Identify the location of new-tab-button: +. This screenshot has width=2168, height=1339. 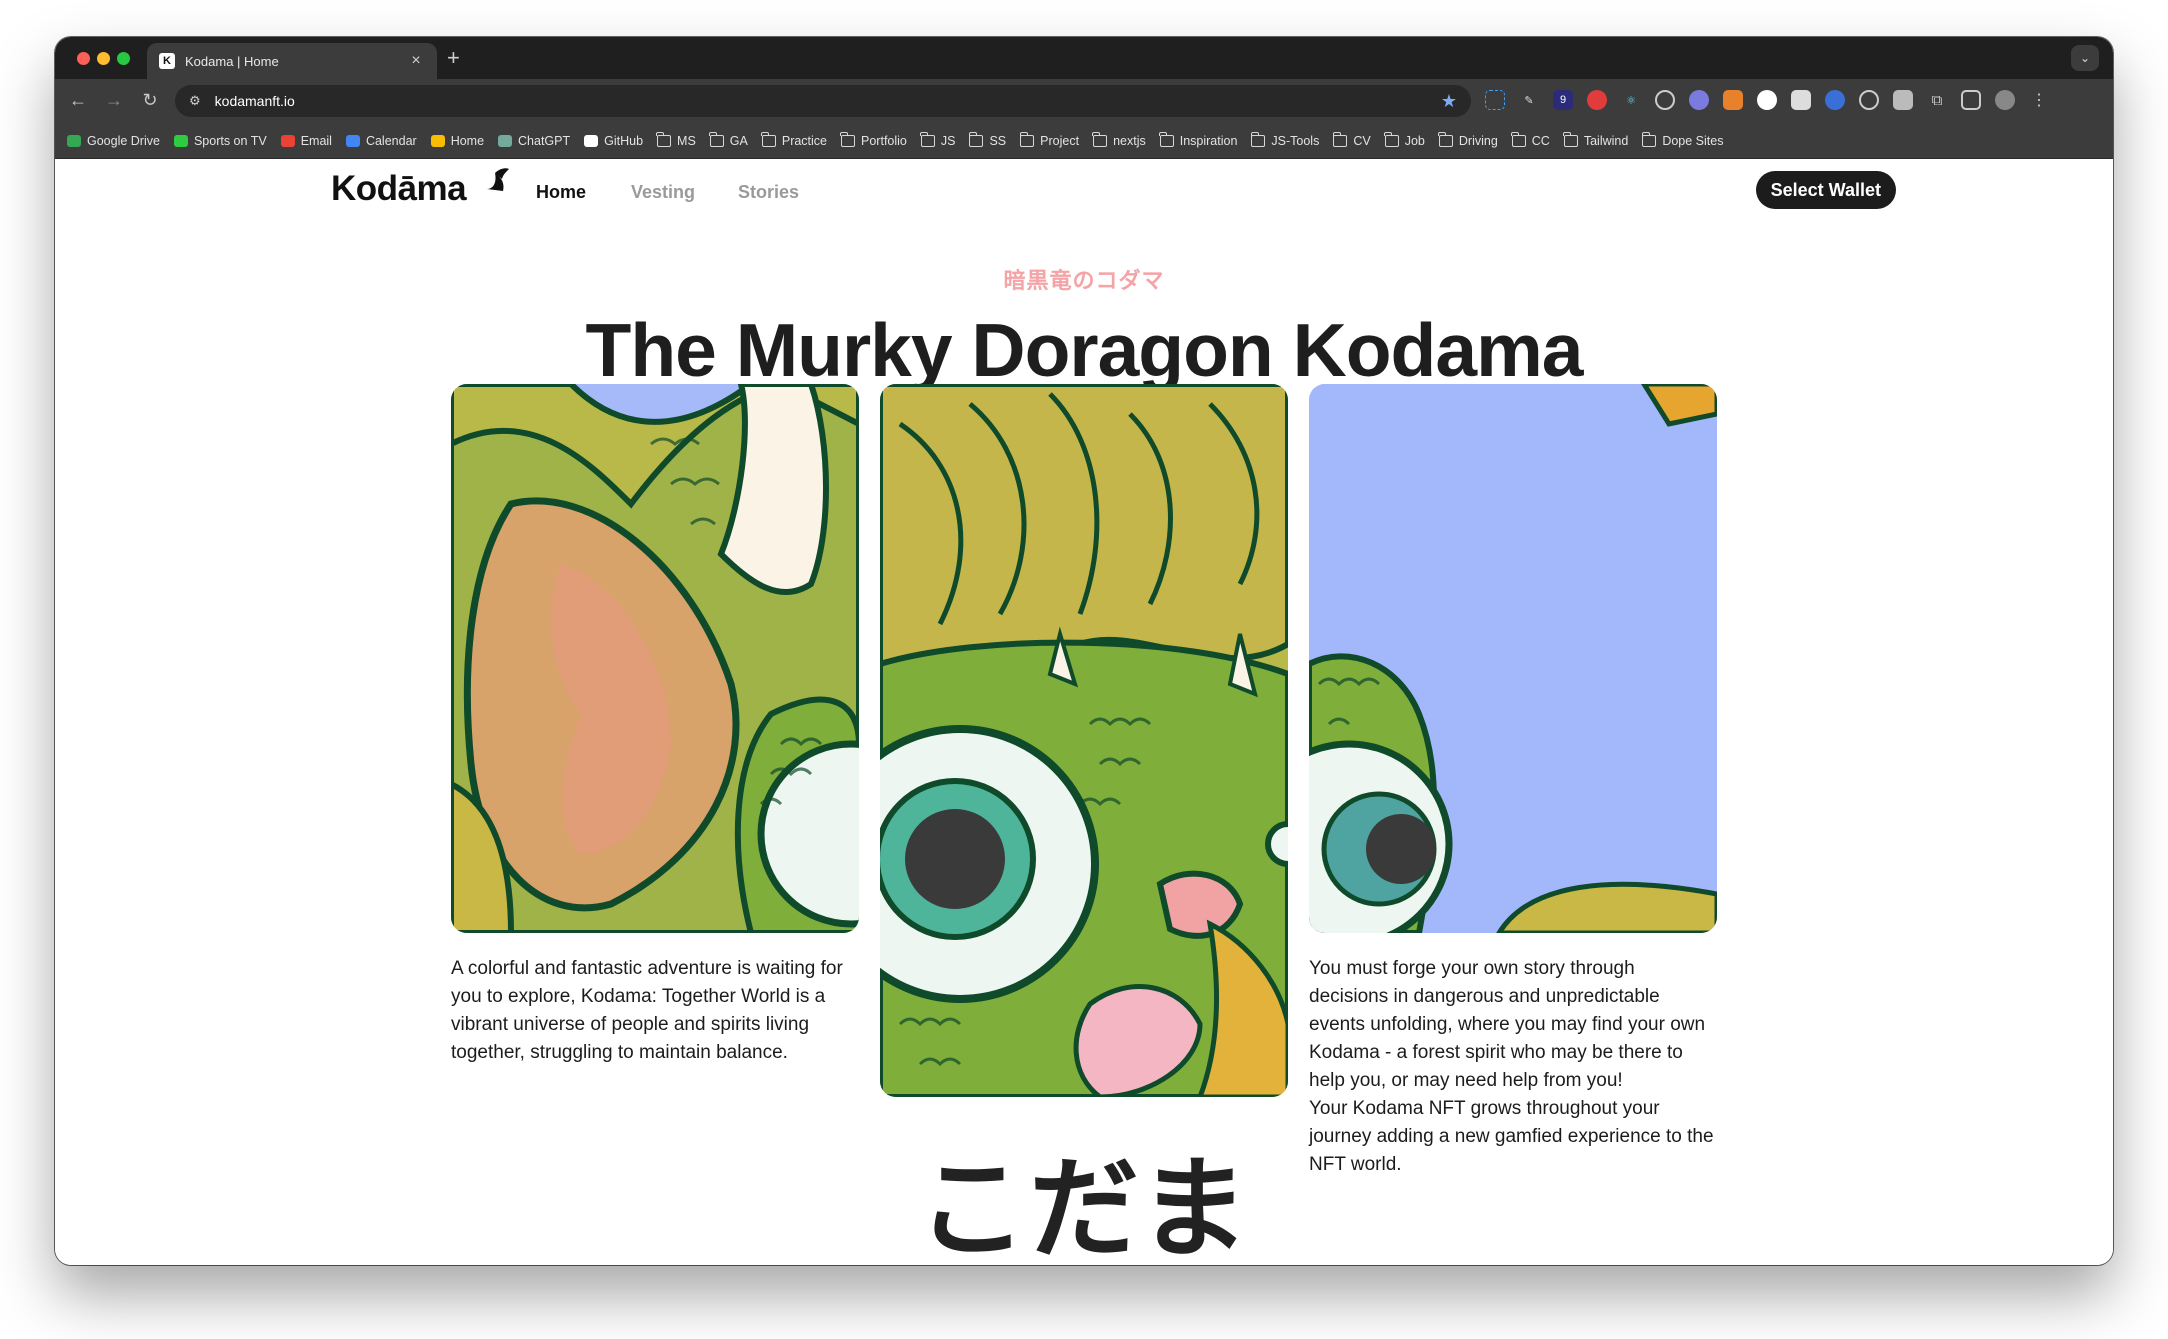
(453, 58).